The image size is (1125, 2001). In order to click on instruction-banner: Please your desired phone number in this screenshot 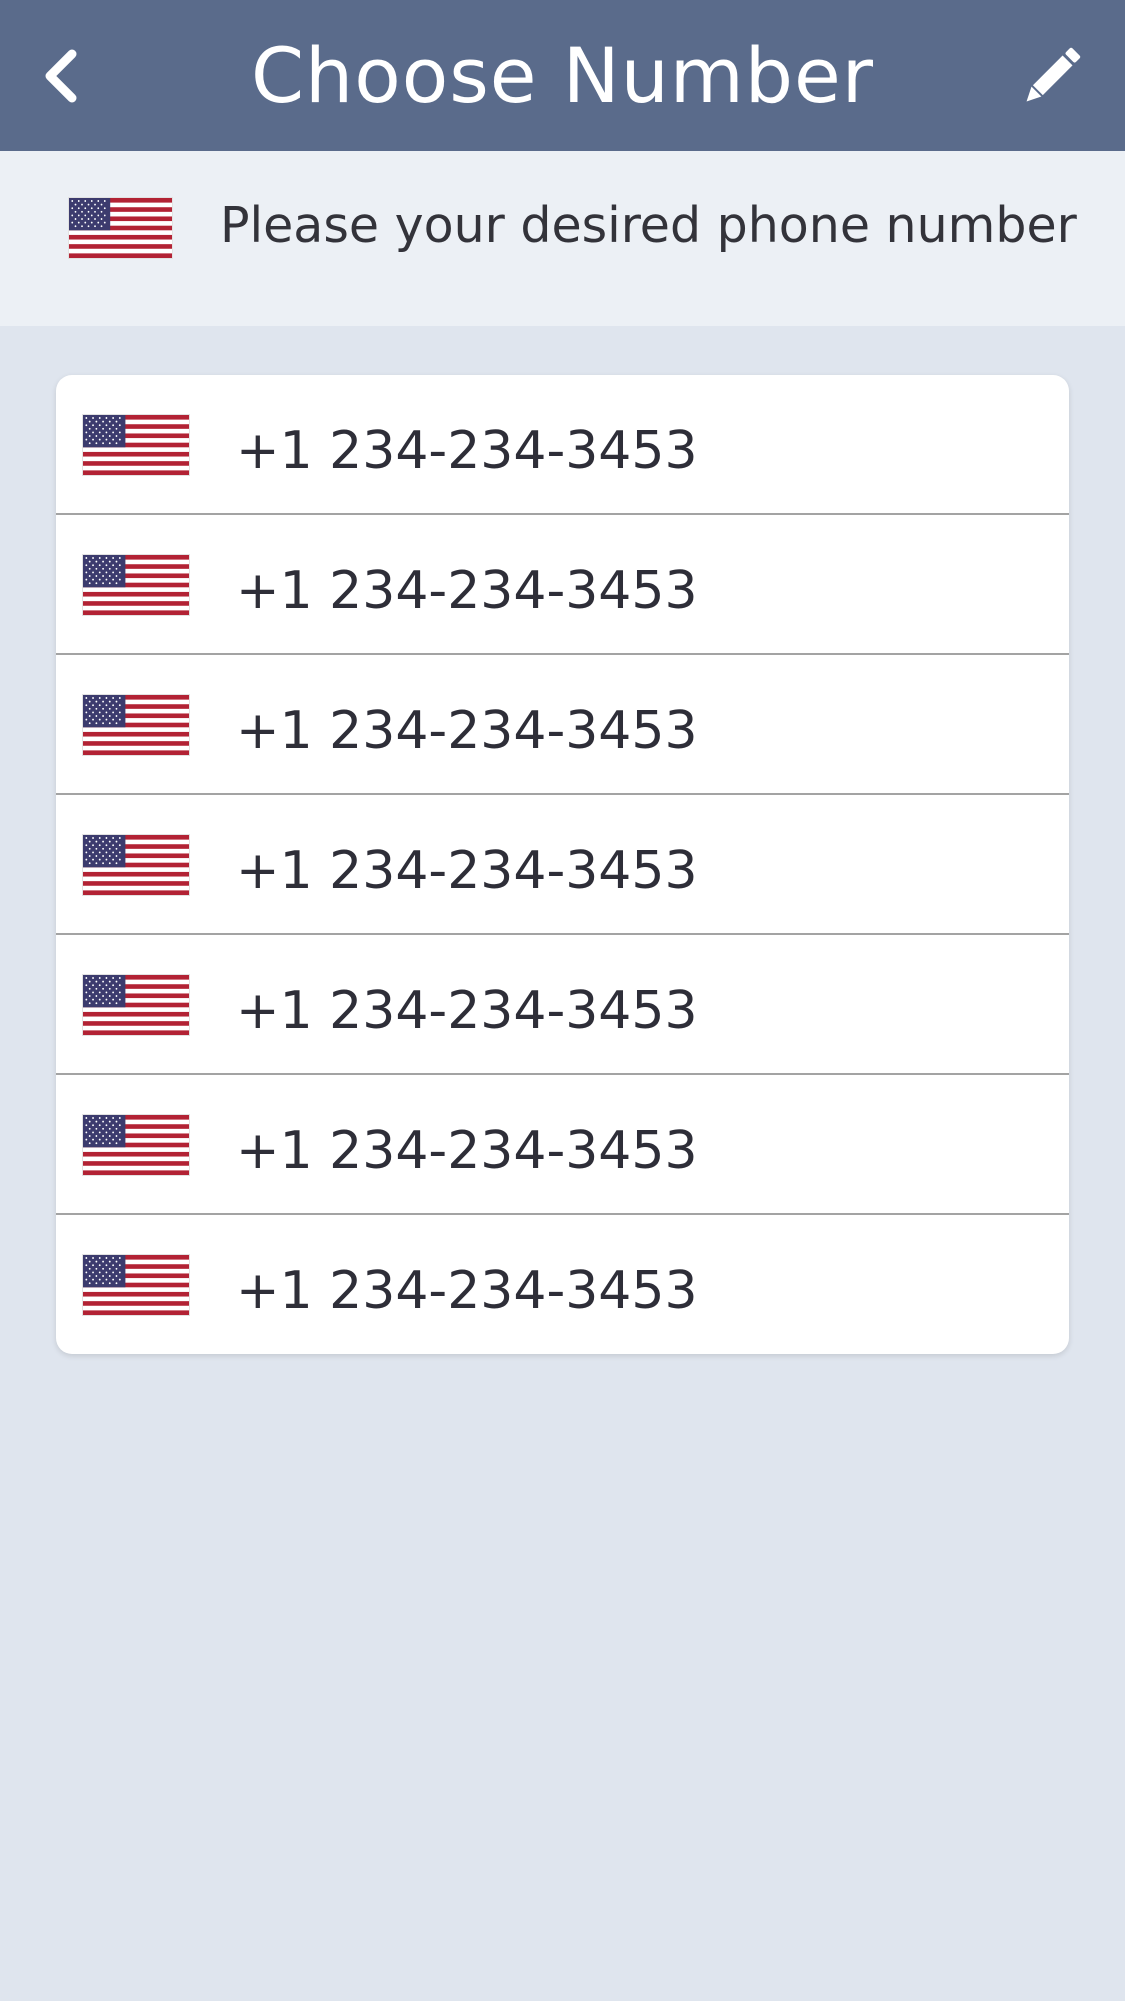, I will do `click(562, 238)`.